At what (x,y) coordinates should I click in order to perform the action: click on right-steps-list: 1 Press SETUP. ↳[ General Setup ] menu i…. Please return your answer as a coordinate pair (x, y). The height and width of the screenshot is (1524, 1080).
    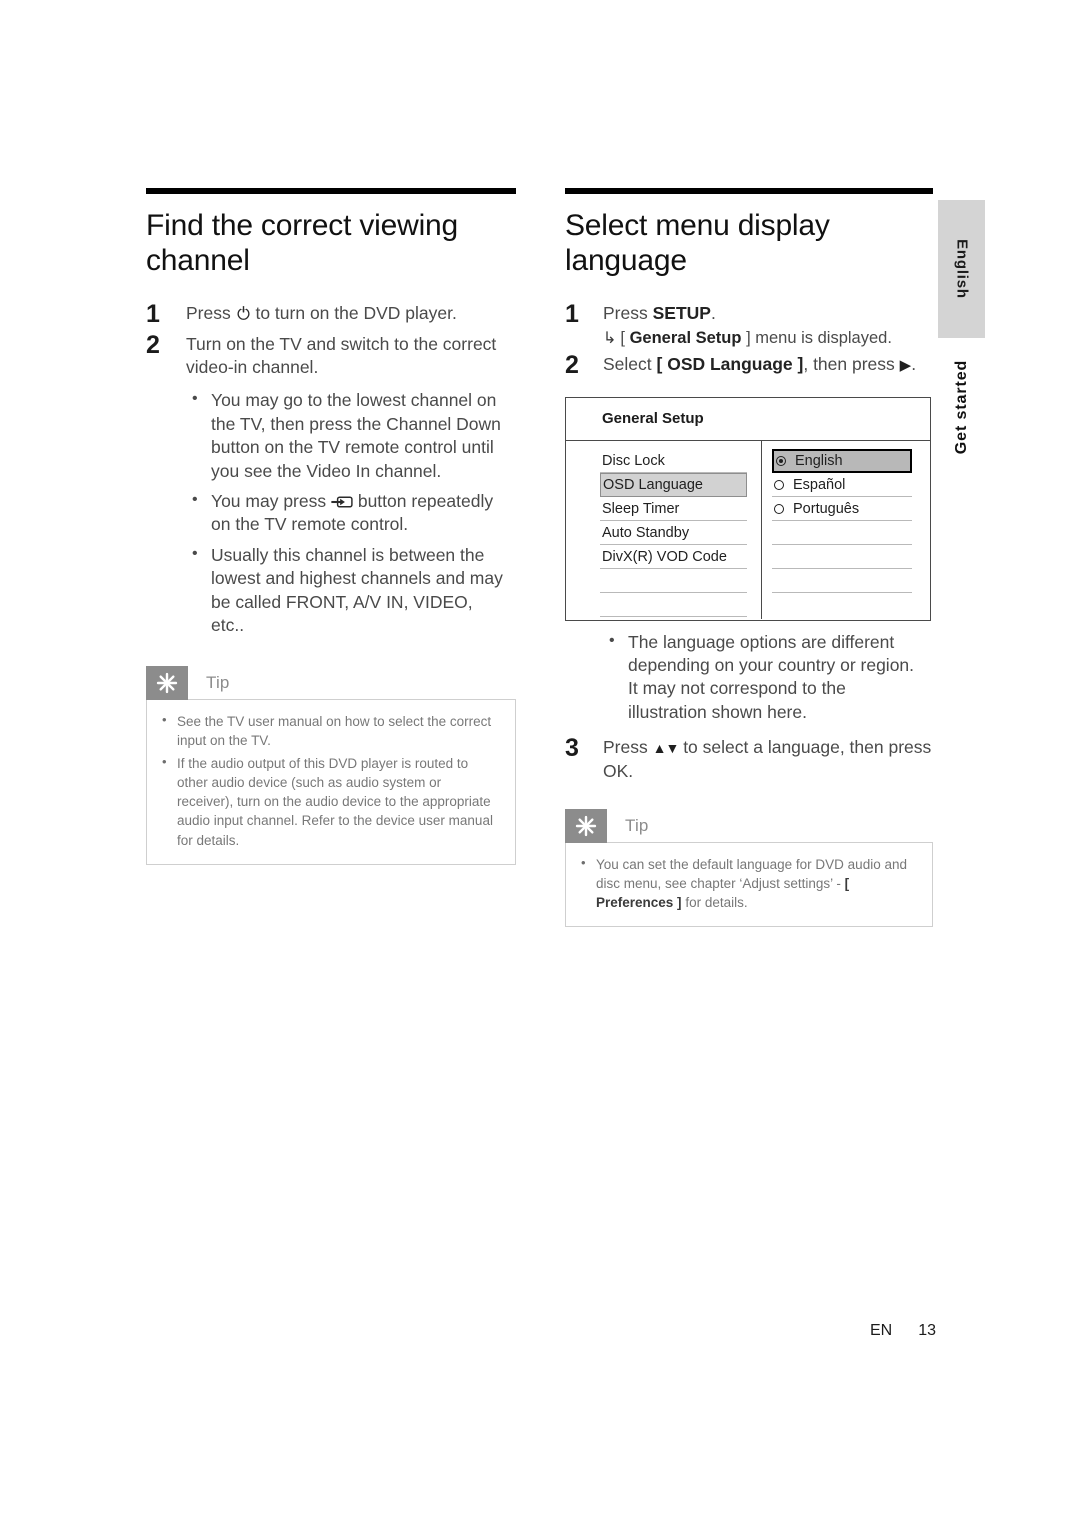
    Looking at the image, I should click on (749, 340).